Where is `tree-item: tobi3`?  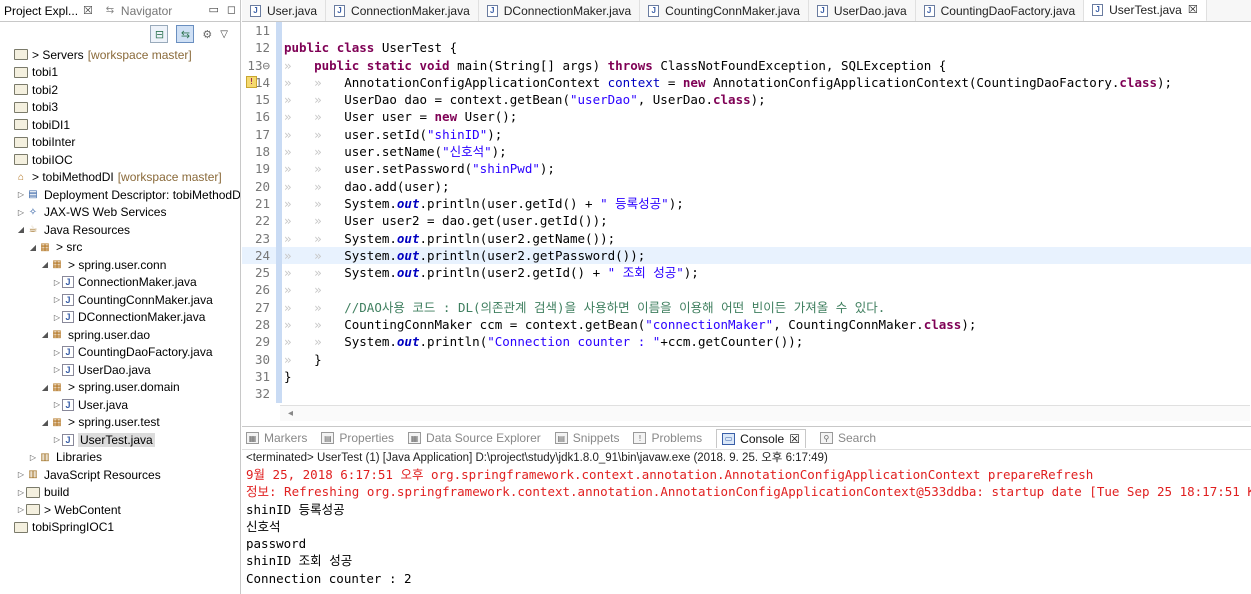 tree-item: tobi3 is located at coordinates (120, 108).